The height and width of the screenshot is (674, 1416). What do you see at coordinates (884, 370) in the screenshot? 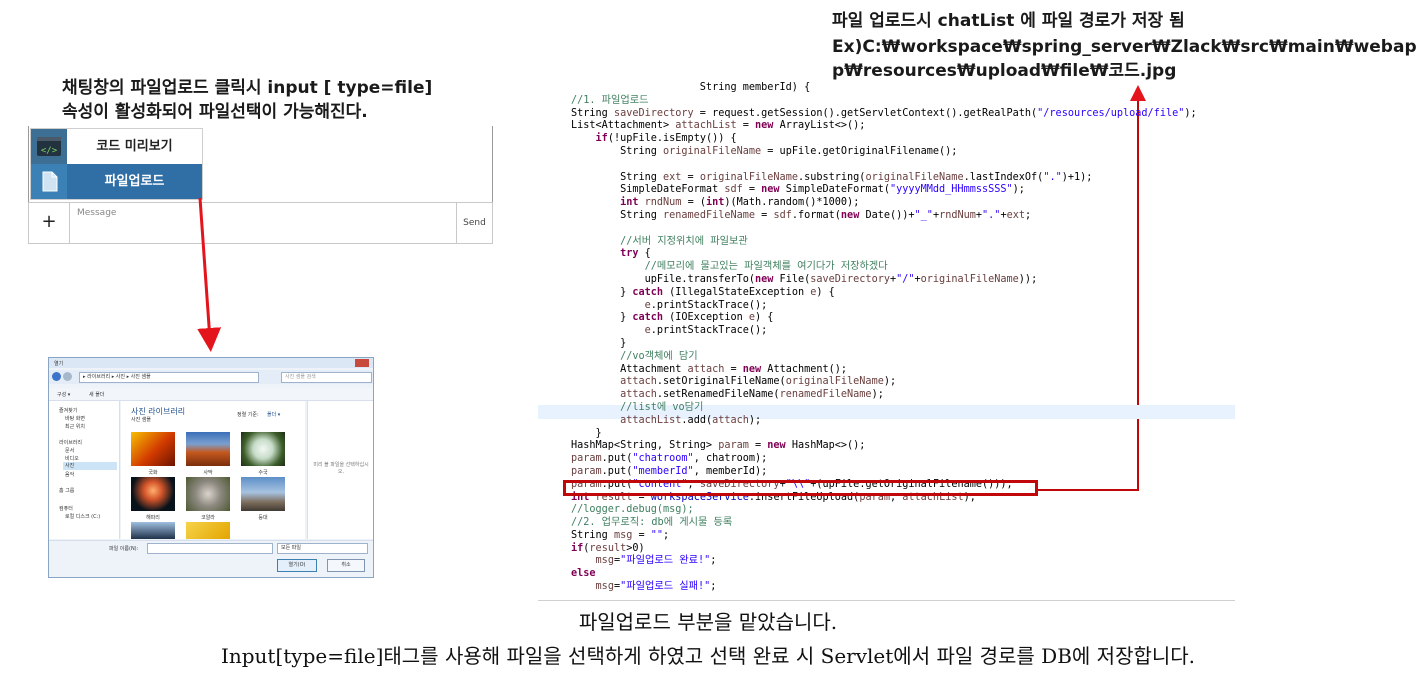
I see `code-line: Attachment attach = new Attachment();` at bounding box center [884, 370].